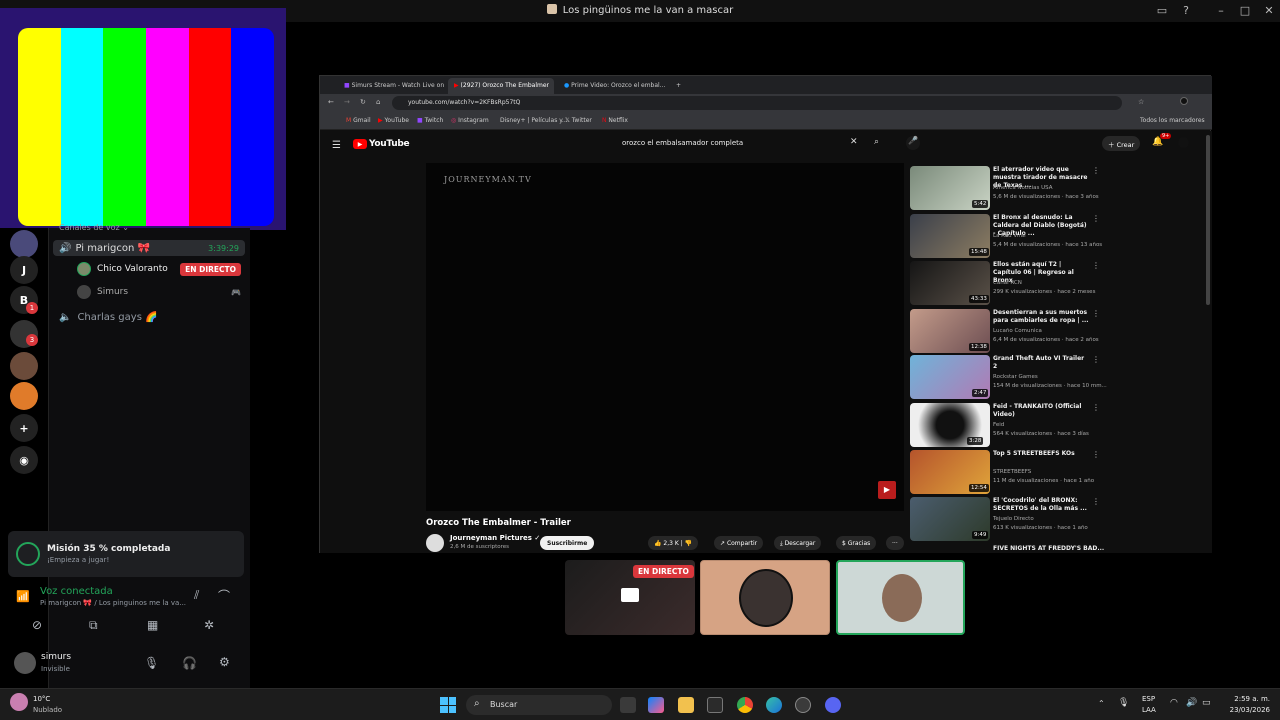 The image size is (1280, 720). Describe the element at coordinates (567, 543) in the screenshot. I see `subscribe-button: Suscribirme` at that location.